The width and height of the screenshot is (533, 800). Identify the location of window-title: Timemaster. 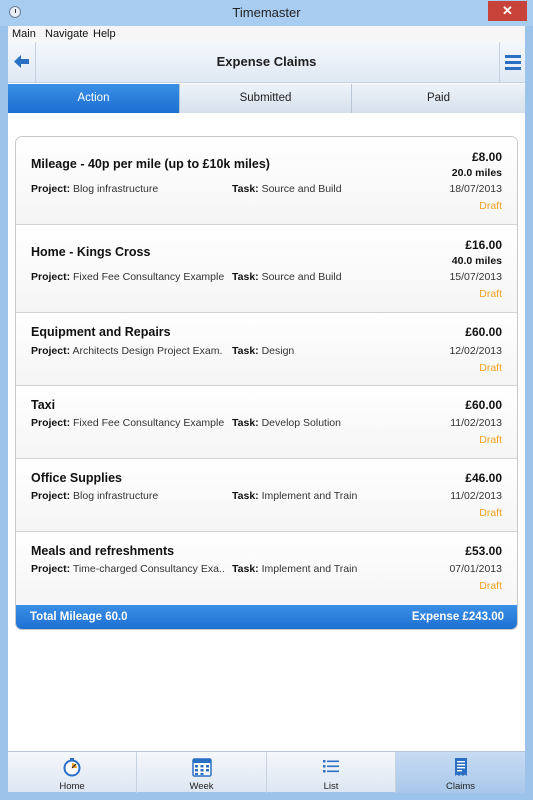
(266, 12).